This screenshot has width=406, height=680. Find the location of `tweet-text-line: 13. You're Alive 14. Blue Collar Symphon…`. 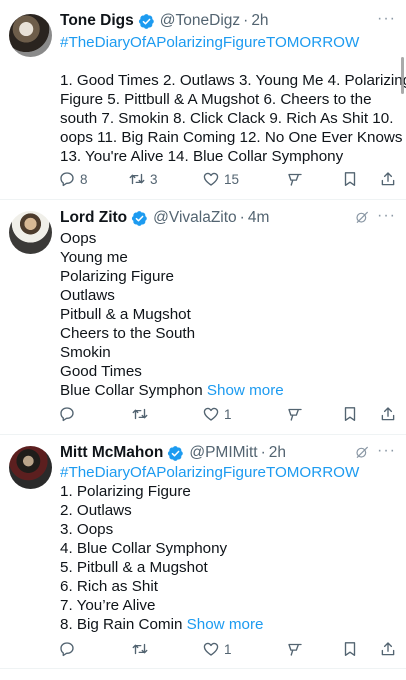

tweet-text-line: 13. You're Alive 14. Blue Collar Symphon… is located at coordinates (202, 156).